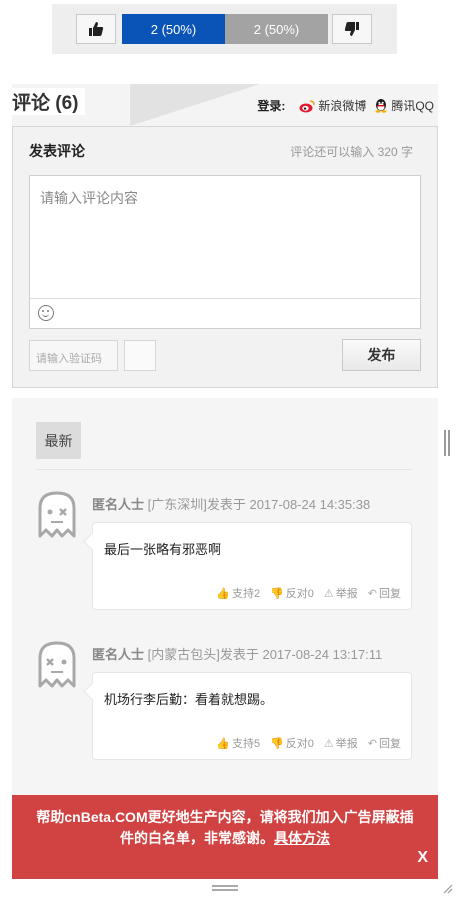  I want to click on header-decoration, so click(195, 105).